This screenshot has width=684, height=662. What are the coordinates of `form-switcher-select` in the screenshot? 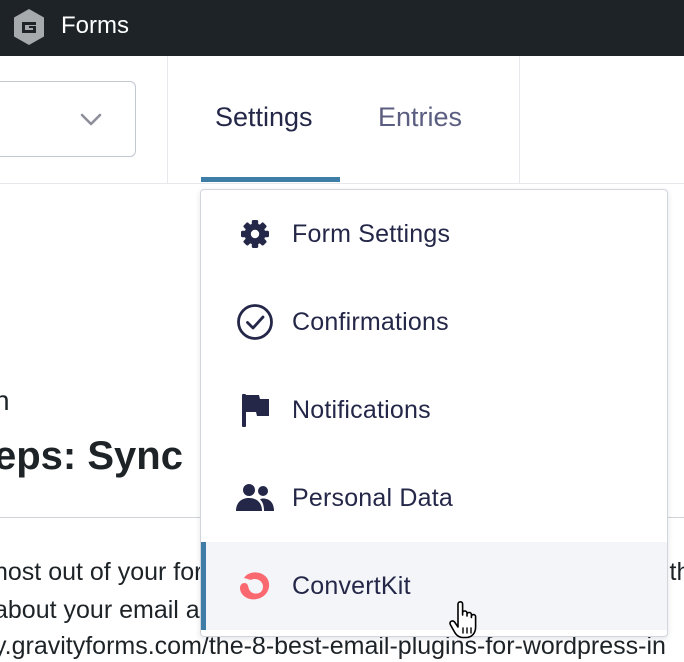 It's located at (68, 119).